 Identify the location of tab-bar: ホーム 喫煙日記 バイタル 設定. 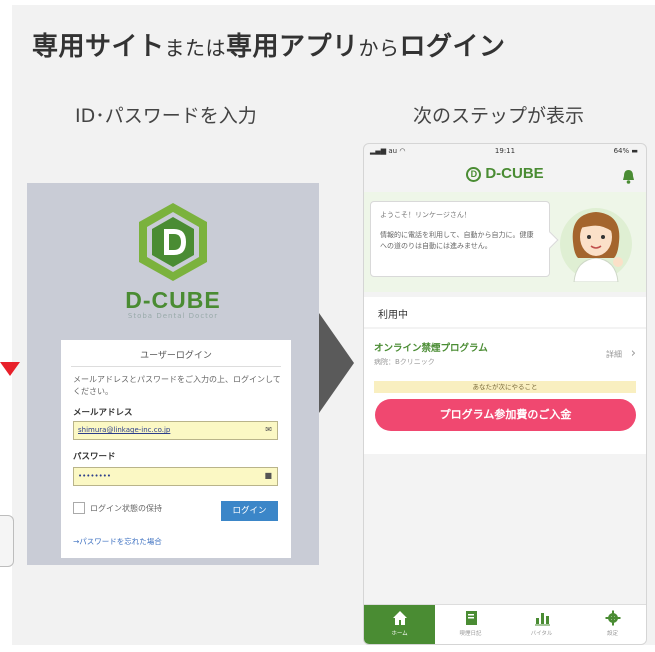
(505, 624).